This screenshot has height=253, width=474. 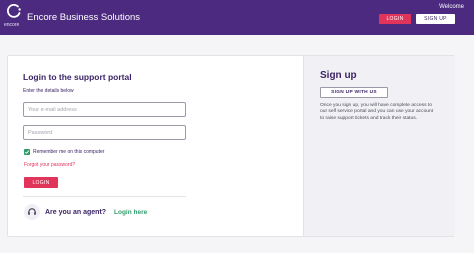 I want to click on check-icon, so click(x=27, y=152).